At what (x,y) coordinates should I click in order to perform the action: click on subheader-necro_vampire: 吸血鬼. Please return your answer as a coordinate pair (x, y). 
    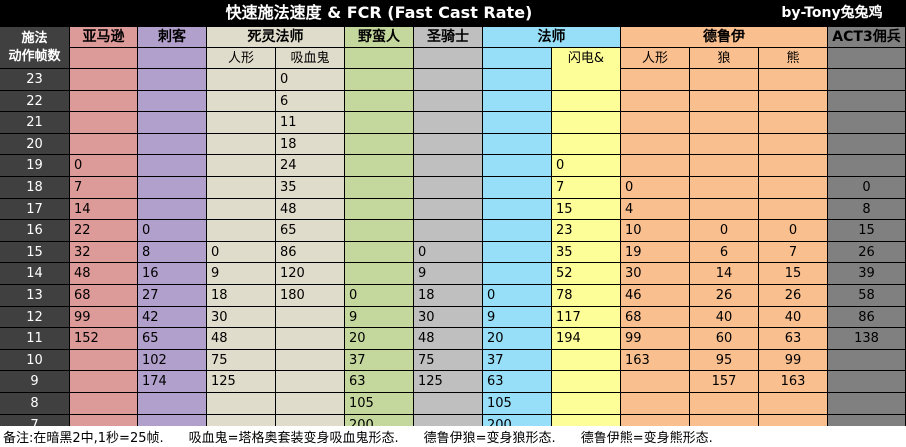
    Looking at the image, I should click on (310, 58).